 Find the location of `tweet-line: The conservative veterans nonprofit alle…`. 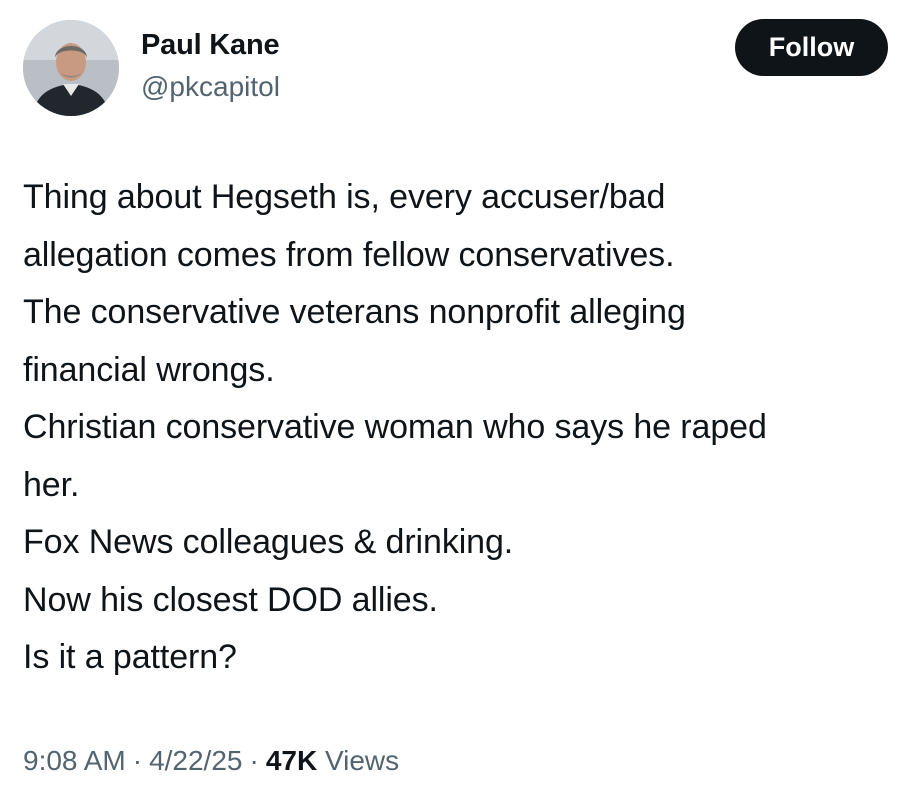

tweet-line: The conservative veterans nonprofit alle… is located at coordinates (354, 312).